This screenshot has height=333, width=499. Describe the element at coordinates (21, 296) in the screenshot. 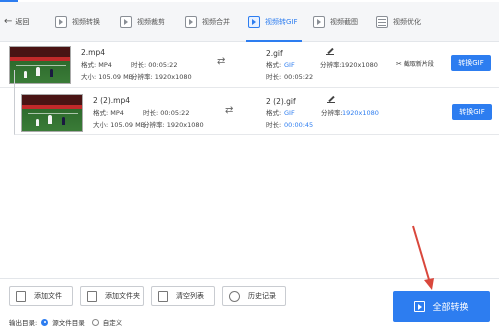

I see `add-file-icon` at that location.